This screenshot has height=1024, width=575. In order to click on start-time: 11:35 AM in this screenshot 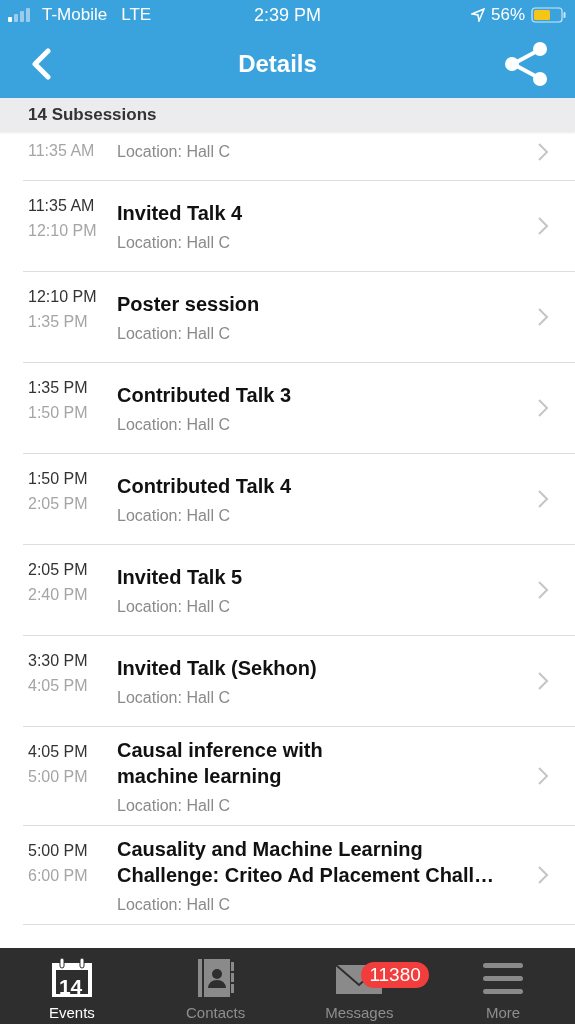, I will do `click(62, 206)`.